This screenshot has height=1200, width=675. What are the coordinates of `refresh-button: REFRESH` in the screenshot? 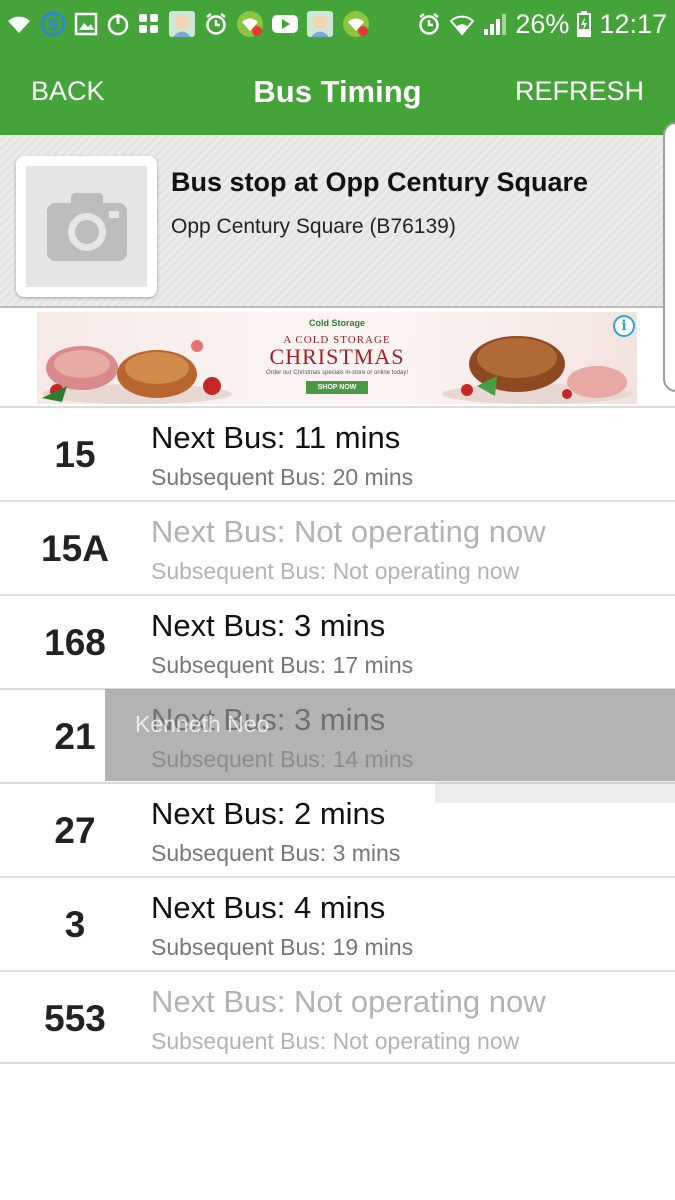 It's located at (579, 91).